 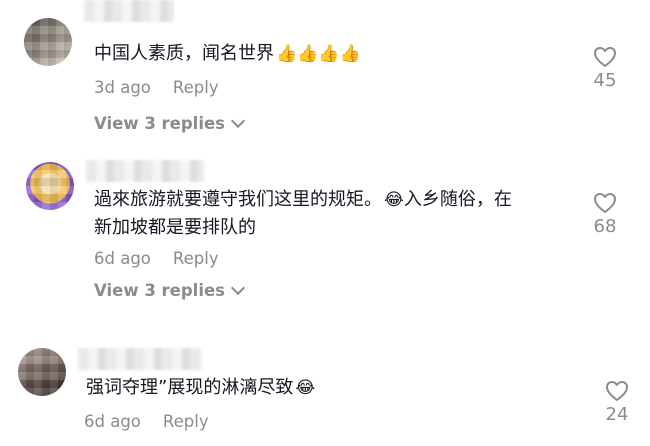 What do you see at coordinates (617, 414) in the screenshot?
I see `like-count: 24` at bounding box center [617, 414].